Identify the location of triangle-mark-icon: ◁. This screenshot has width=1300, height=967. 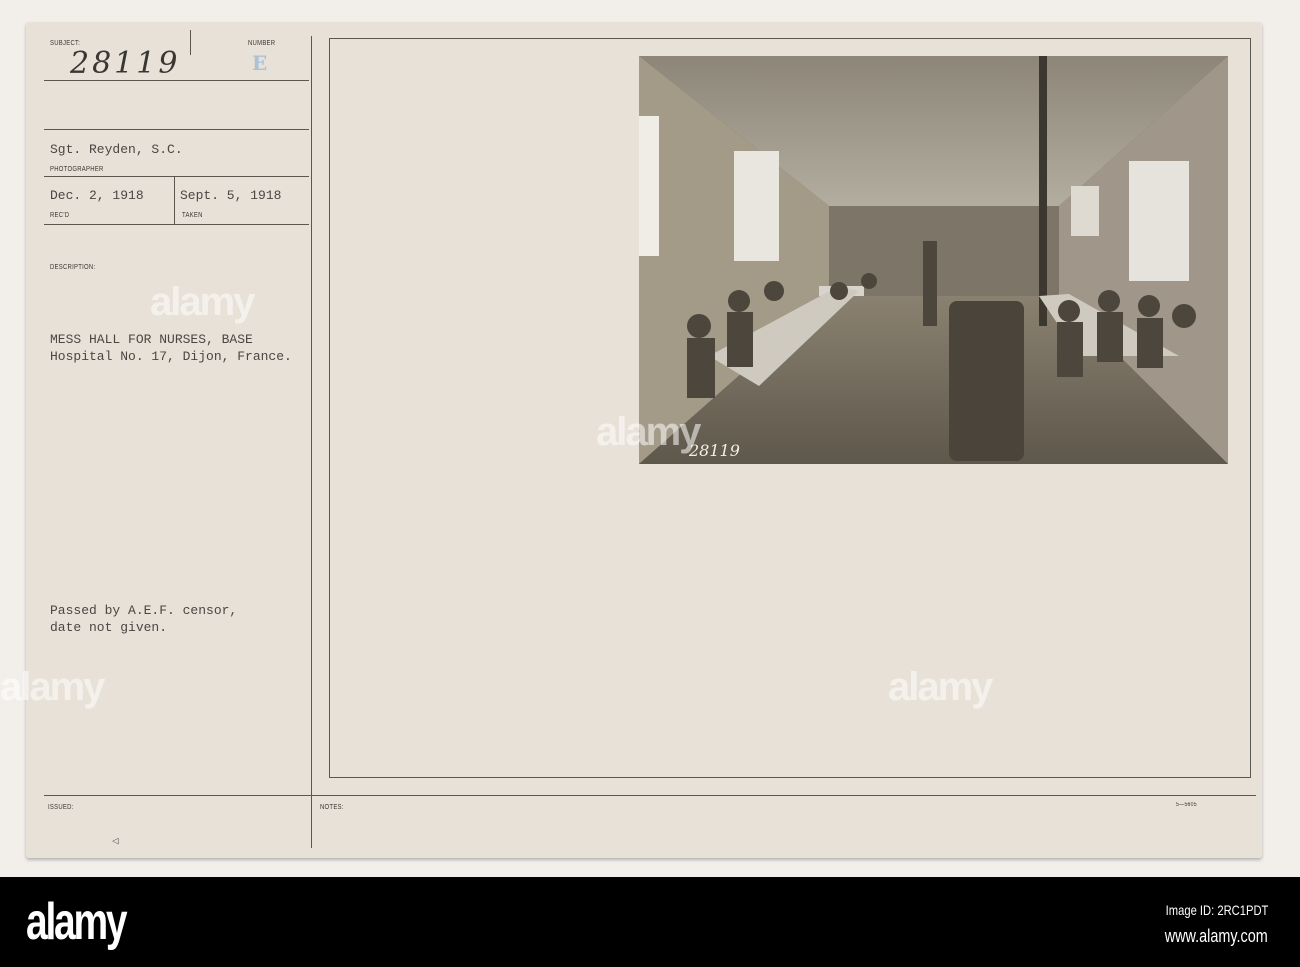
(115, 842).